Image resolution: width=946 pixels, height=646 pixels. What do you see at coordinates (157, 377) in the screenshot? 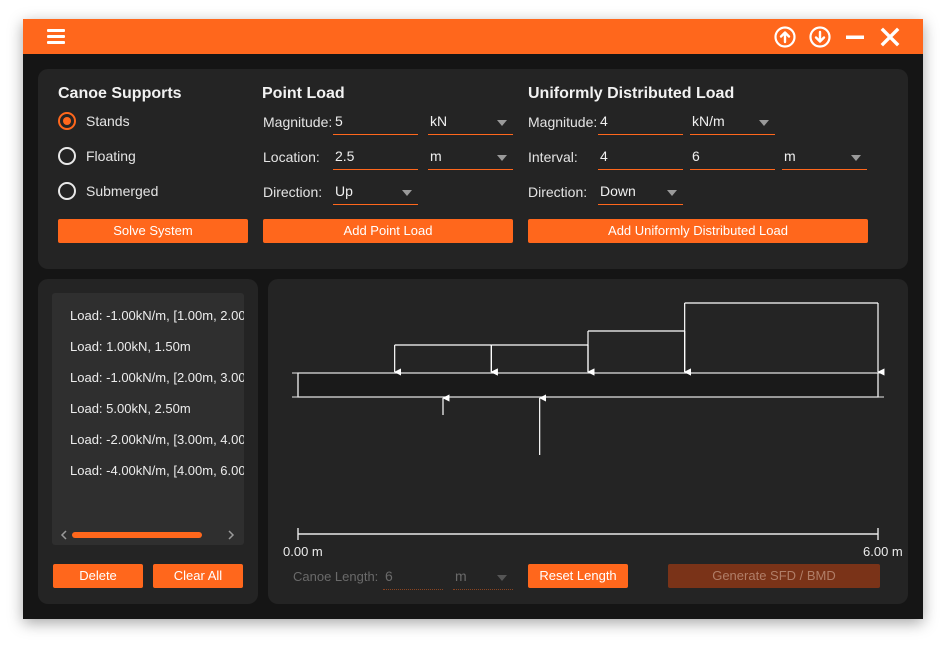
I see `list-item: Load: -1.00kN/m, [2.00m, 3.00m]` at bounding box center [157, 377].